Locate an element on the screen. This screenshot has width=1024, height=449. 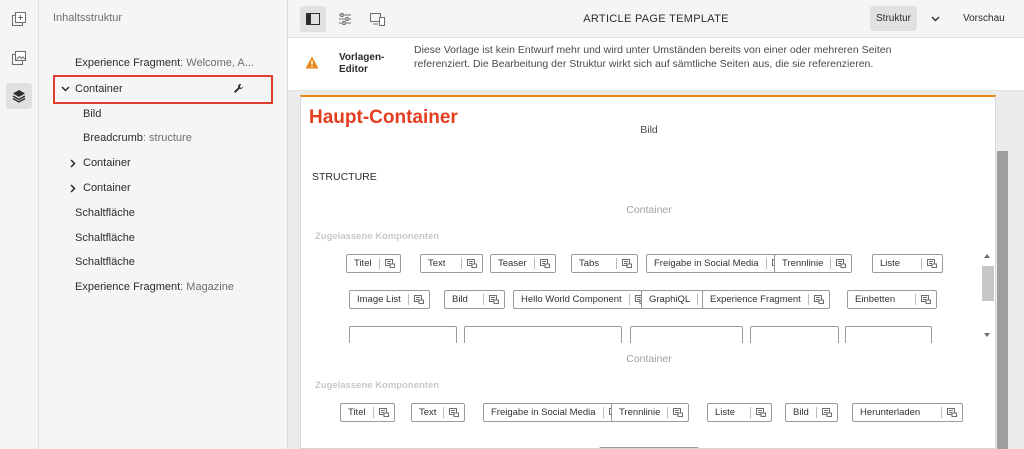
preview-mode-button: Vorschau is located at coordinates (984, 18).